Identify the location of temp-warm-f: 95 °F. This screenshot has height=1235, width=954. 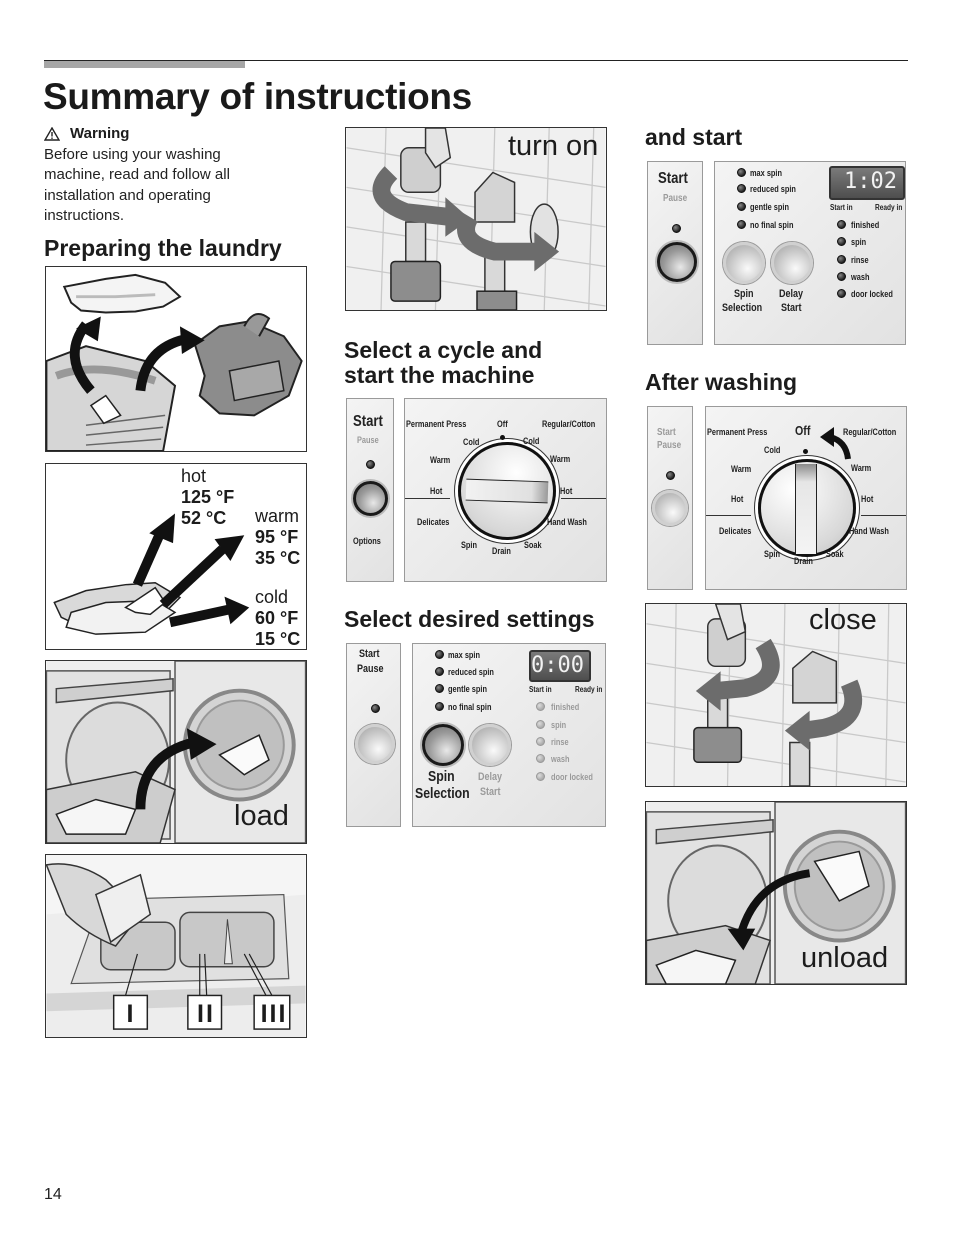
(277, 537).